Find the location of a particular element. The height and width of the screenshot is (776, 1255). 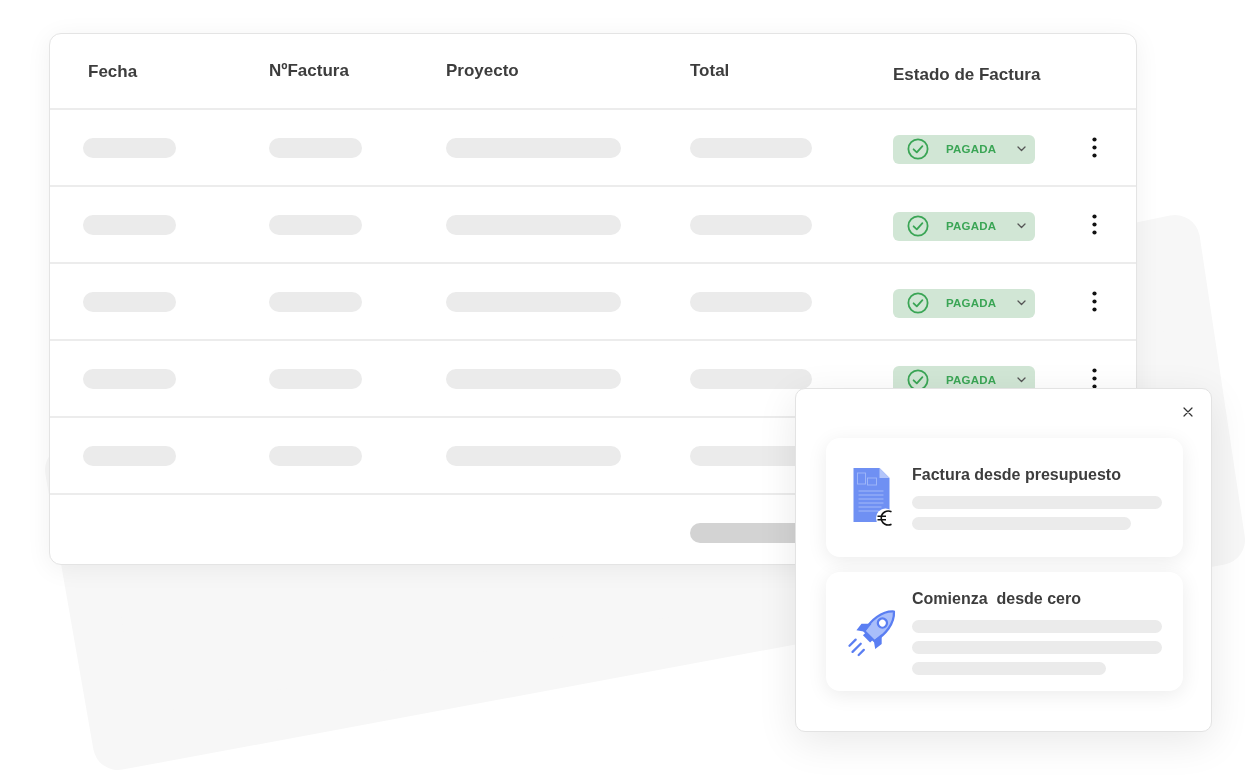

column-header: Total is located at coordinates (710, 71).